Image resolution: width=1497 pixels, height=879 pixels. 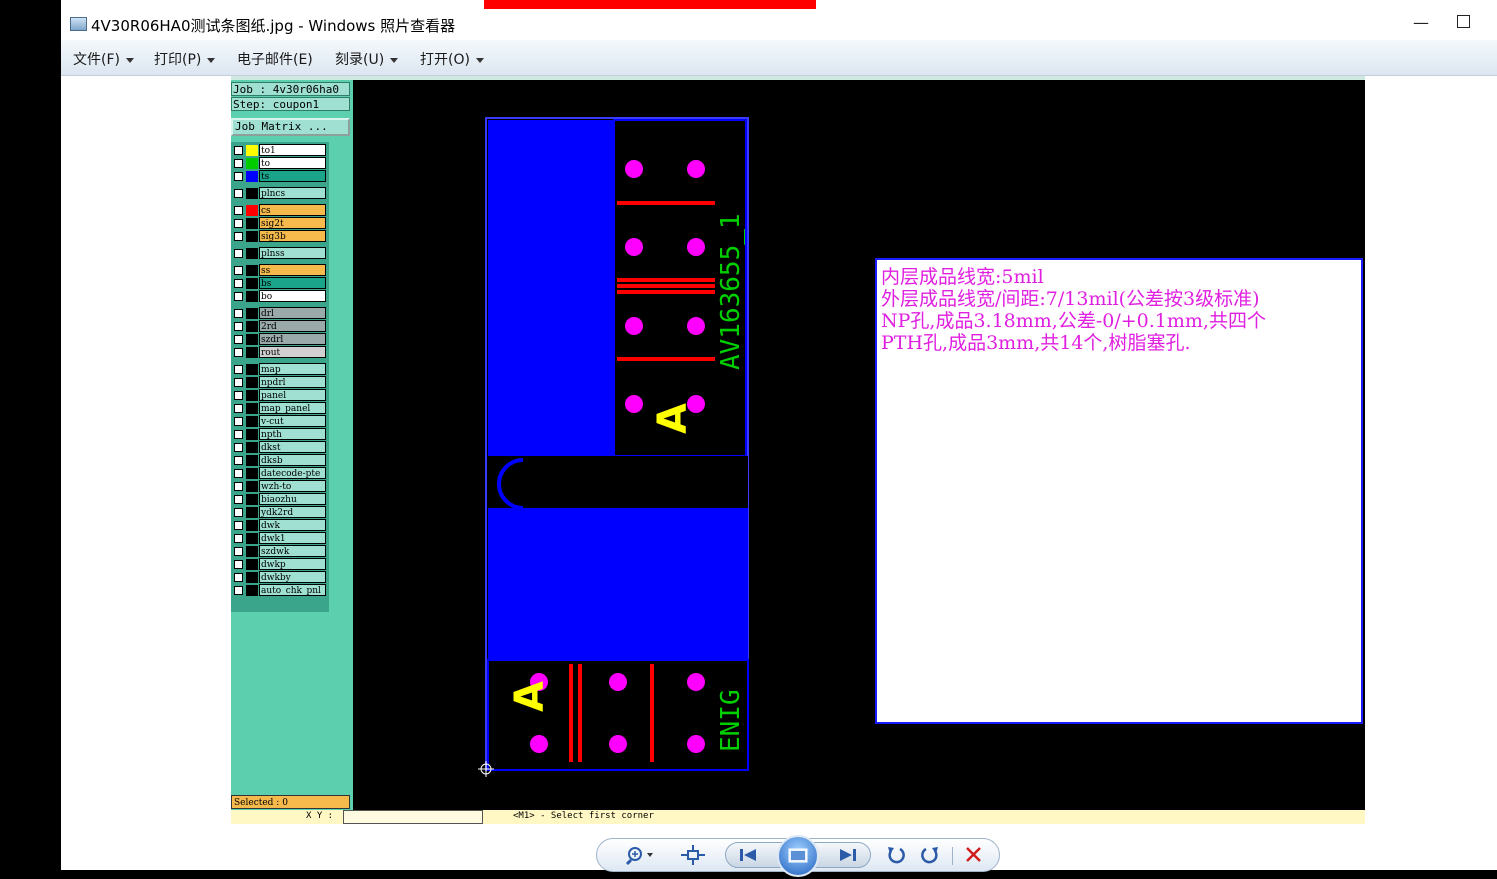 What do you see at coordinates (779, 24) in the screenshot?
I see `title-bar: 4V30R06HA0测试条图纸.jpg - Windows 照片查看器 —` at bounding box center [779, 24].